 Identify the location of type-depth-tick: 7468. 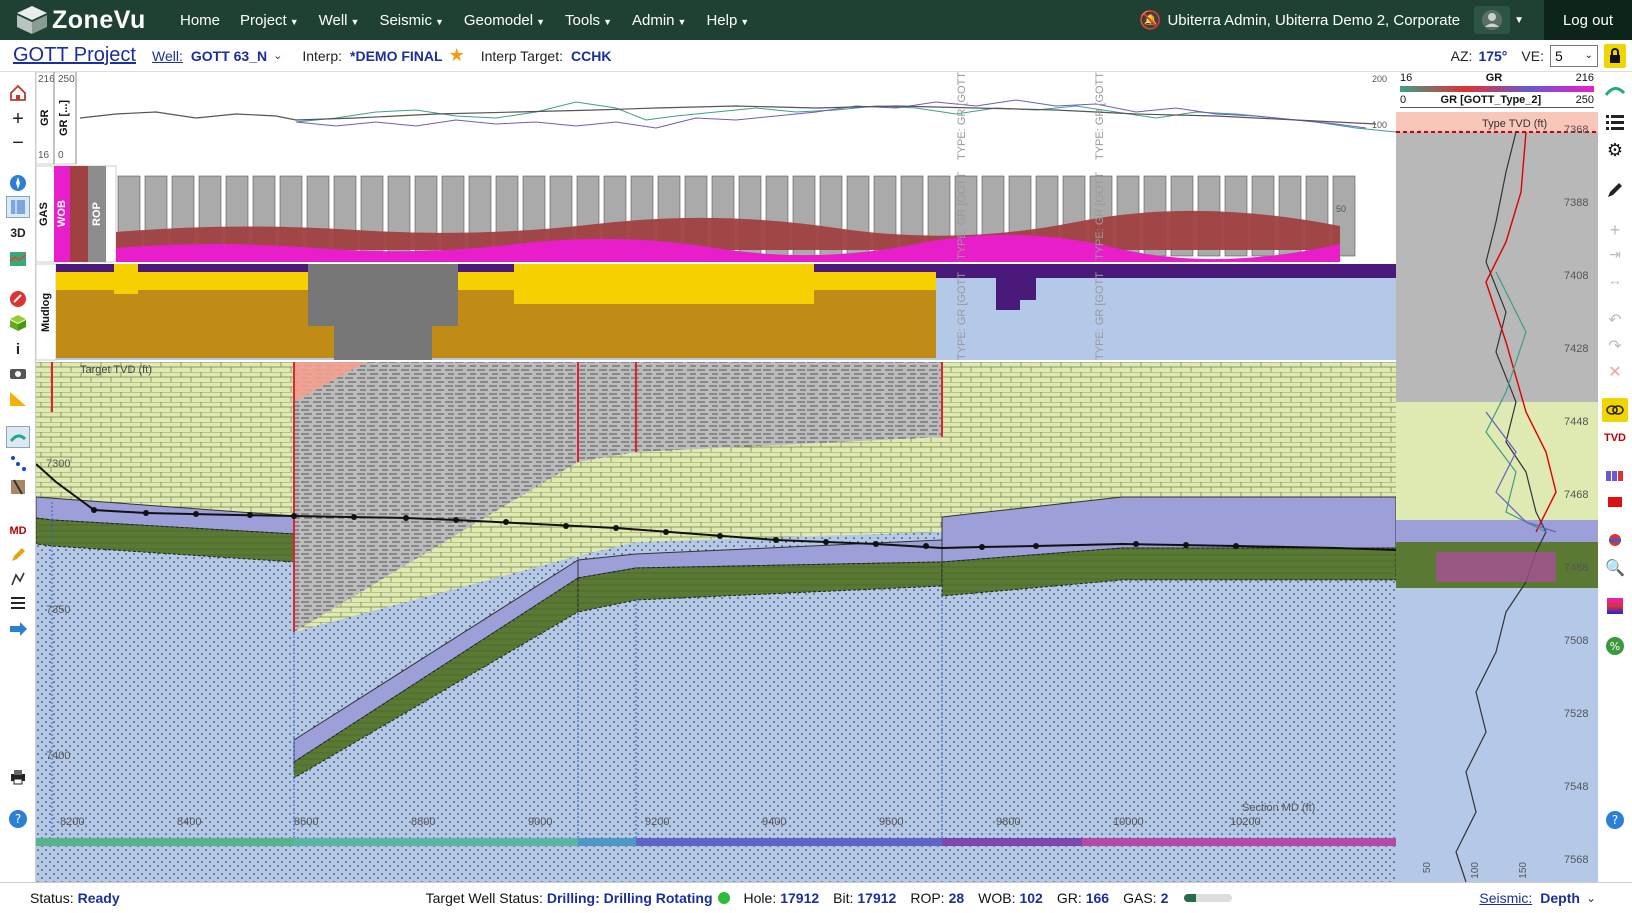
(1576, 495).